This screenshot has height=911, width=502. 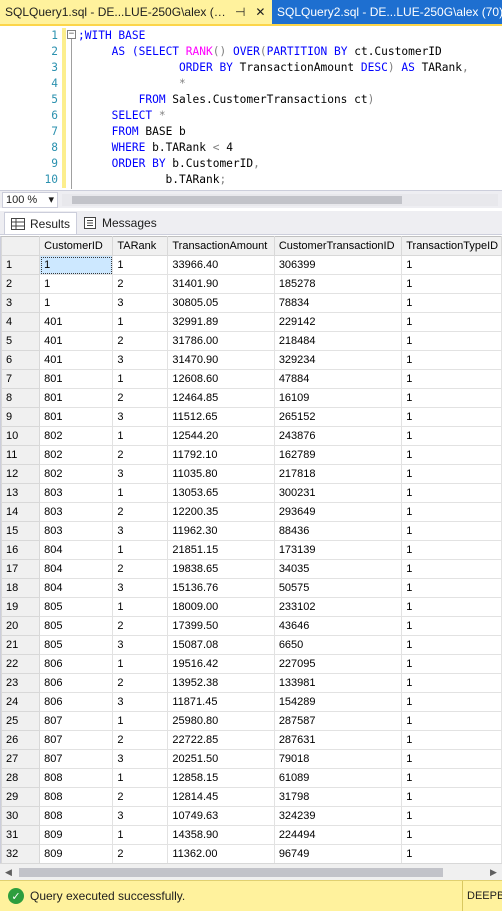 What do you see at coordinates (338, 550) in the screenshot?
I see `grid-cell: 173139` at bounding box center [338, 550].